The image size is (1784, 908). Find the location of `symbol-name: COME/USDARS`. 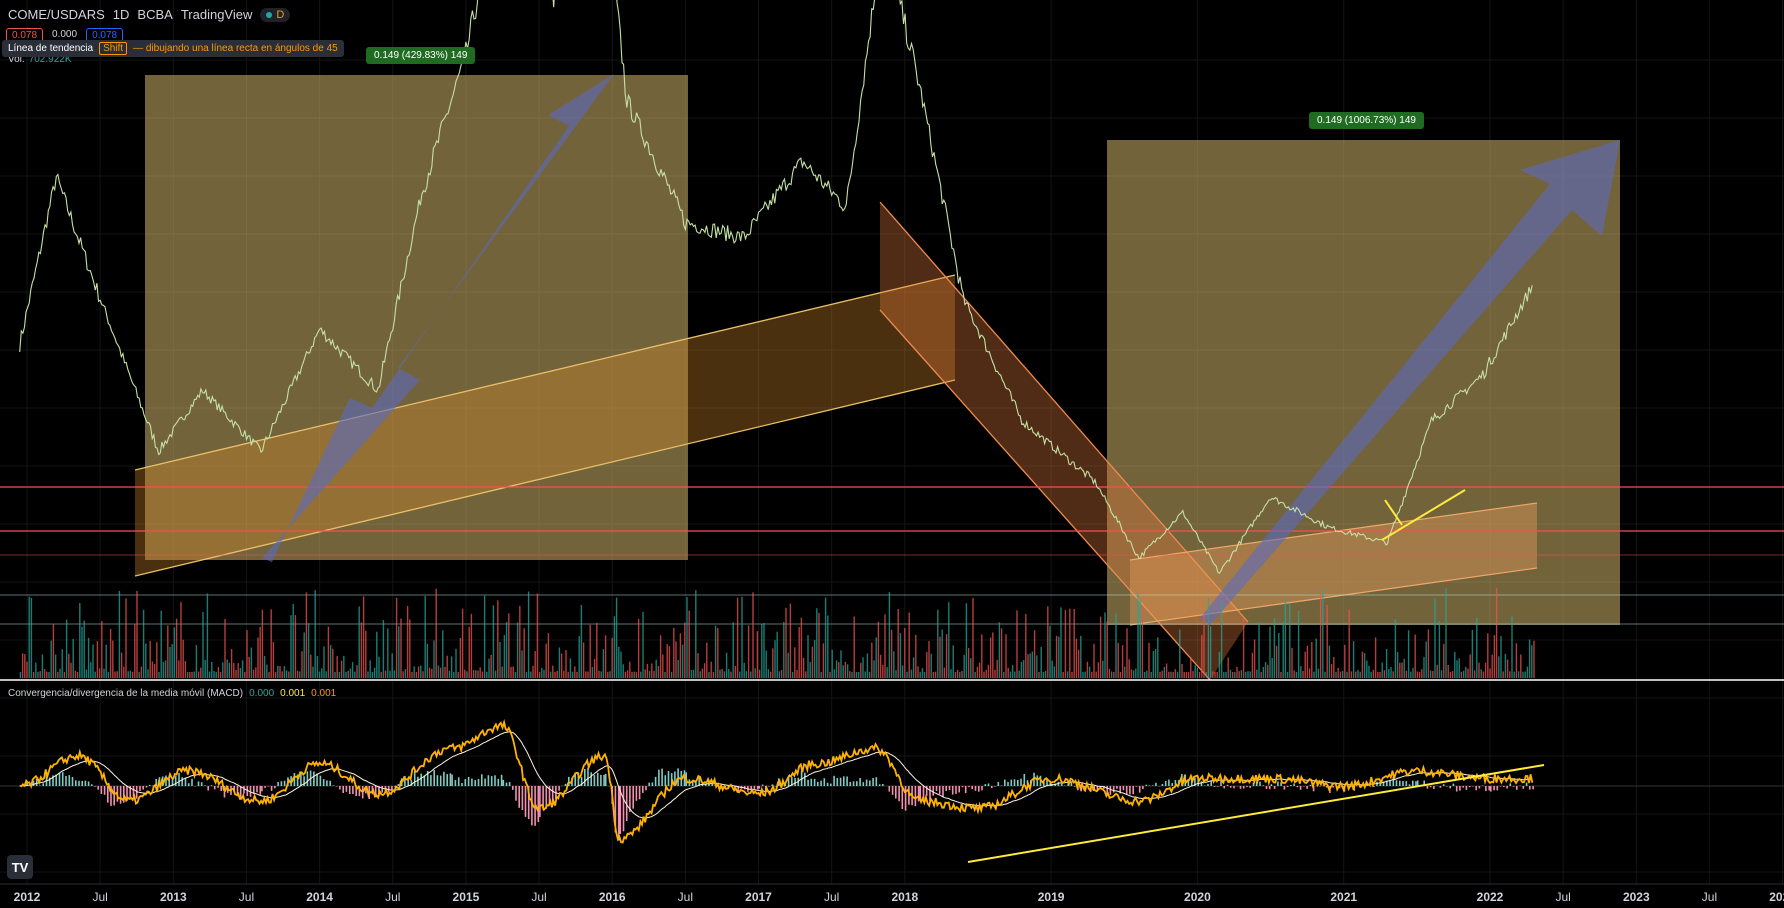

symbol-name: COME/USDARS is located at coordinates (56, 14).